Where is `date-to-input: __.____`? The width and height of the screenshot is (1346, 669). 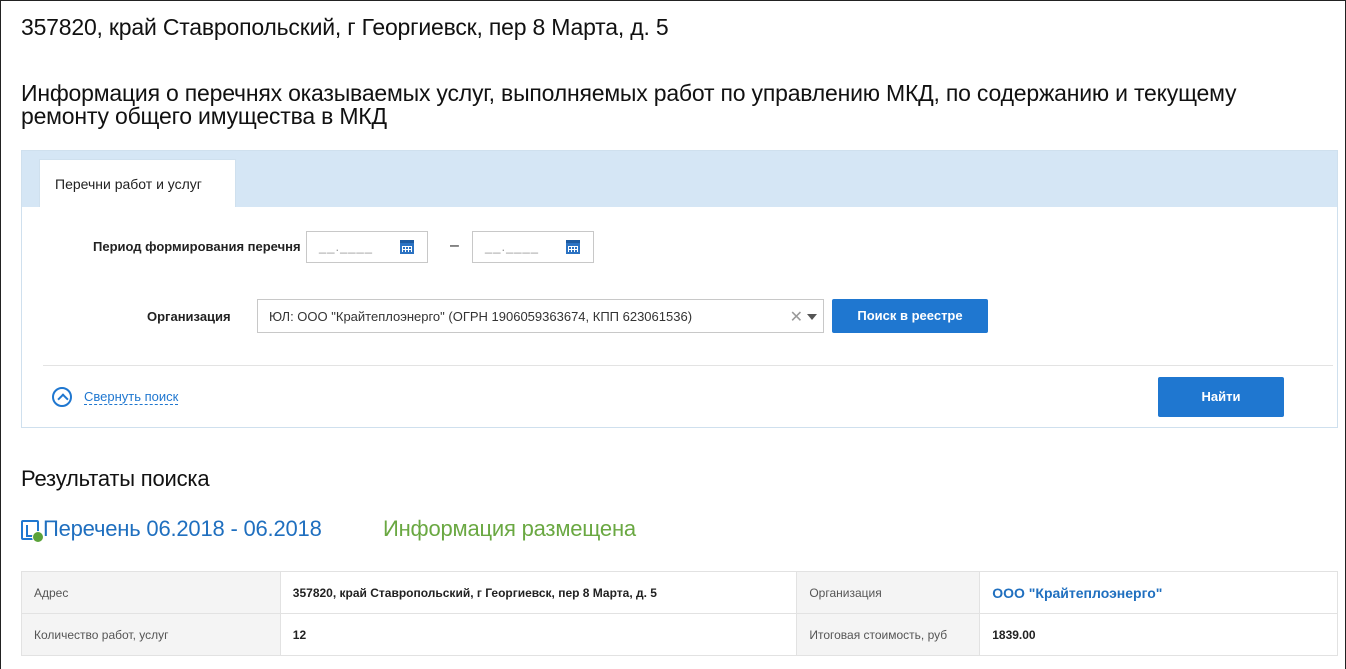
date-to-input: __.____ is located at coordinates (533, 247).